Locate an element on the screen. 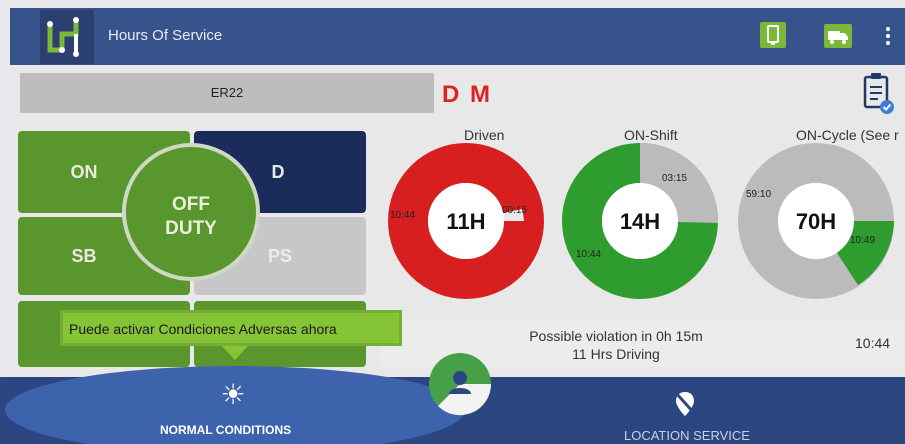 The image size is (905, 444). normal-conditions-label: NORMAL CONDITIONS is located at coordinates (225, 430).